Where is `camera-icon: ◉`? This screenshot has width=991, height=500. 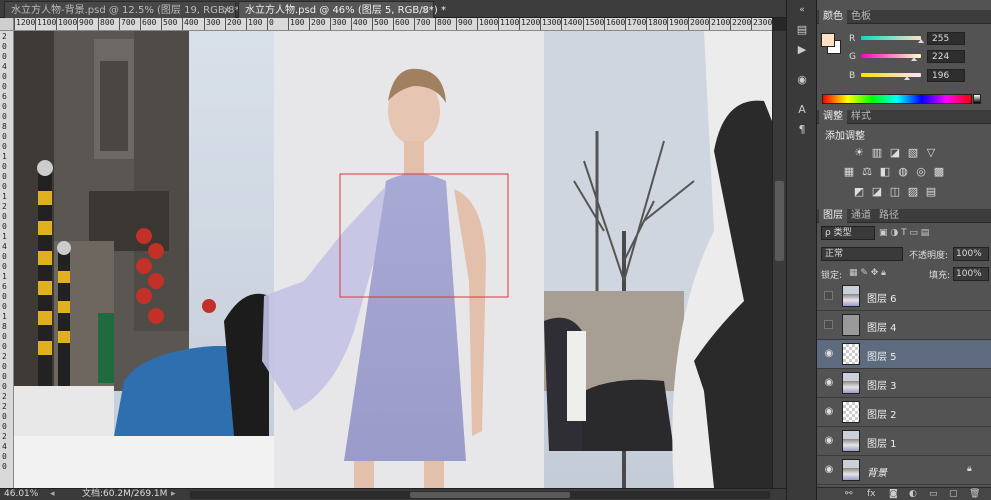 camera-icon: ◉ is located at coordinates (802, 80).